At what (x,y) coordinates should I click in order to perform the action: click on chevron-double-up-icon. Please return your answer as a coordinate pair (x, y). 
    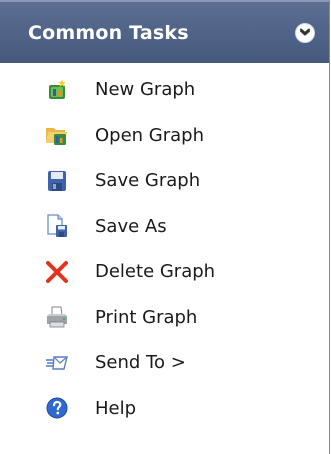
    Looking at the image, I should click on (305, 32).